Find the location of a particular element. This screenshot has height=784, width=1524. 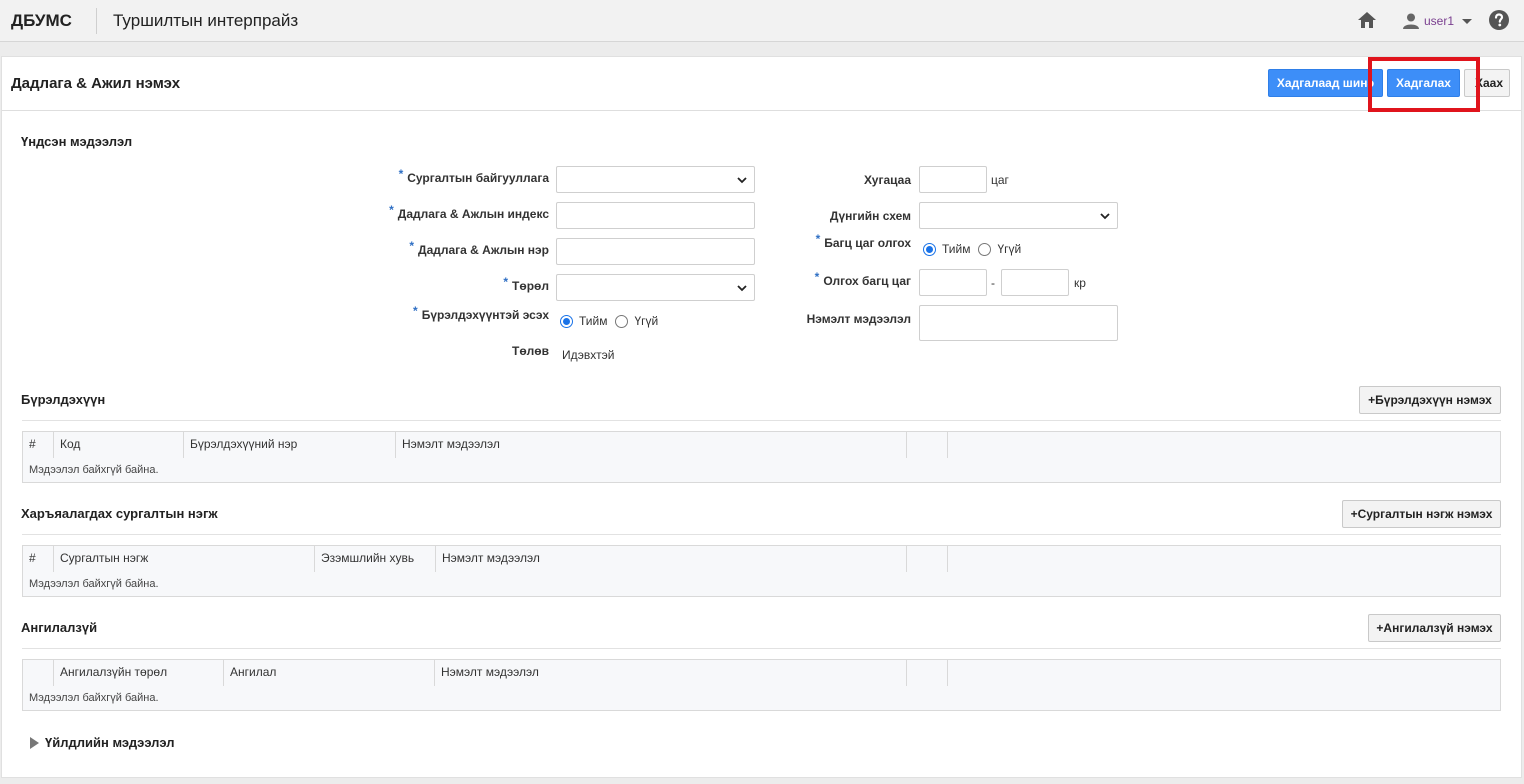

add-category-button: +Ангилалзүй нэмэх is located at coordinates (1434, 628).